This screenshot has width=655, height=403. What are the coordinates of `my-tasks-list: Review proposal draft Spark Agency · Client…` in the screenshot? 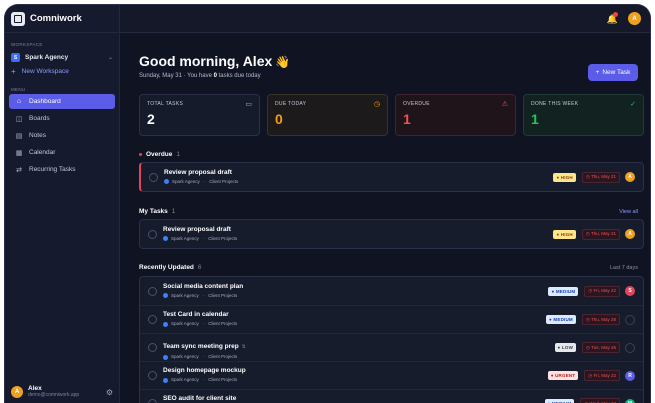 It's located at (391, 234).